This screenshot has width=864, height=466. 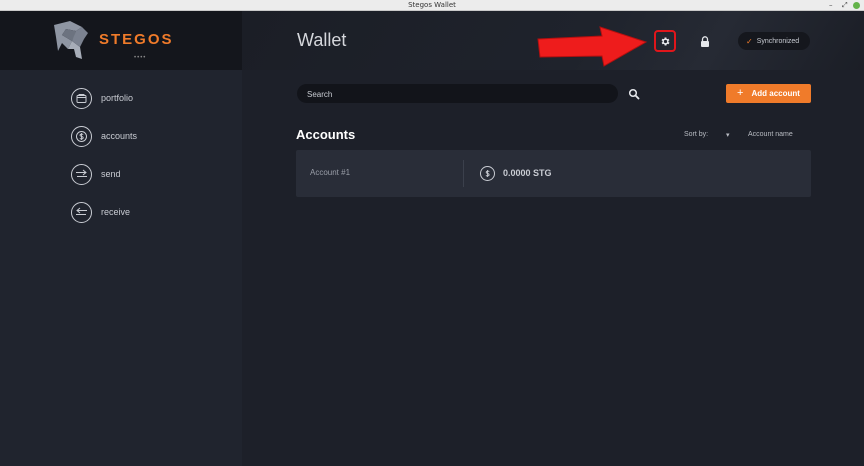 I want to click on lock-icon, so click(x=705, y=41).